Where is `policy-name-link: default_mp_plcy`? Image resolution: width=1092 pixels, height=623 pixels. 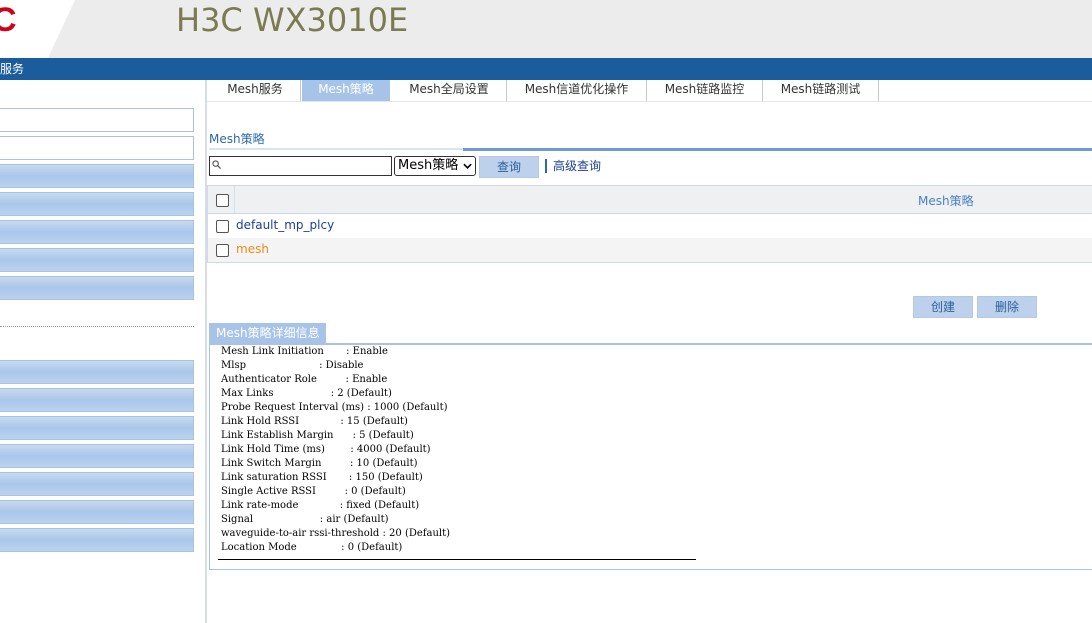 policy-name-link: default_mp_plcy is located at coordinates (285, 225).